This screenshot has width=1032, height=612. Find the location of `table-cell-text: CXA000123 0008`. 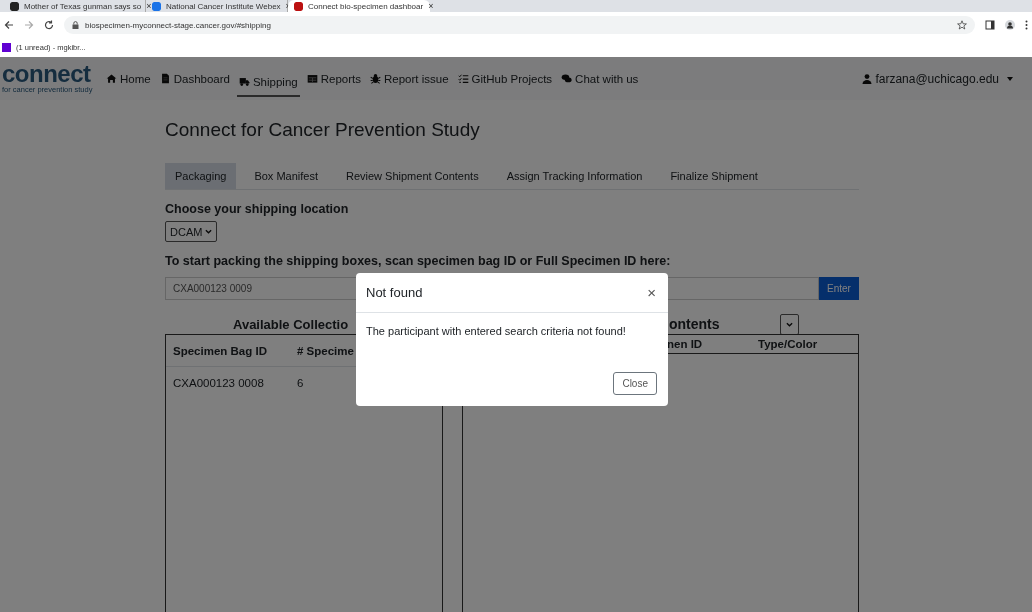

table-cell-text: CXA000123 0008 is located at coordinates (218, 383).